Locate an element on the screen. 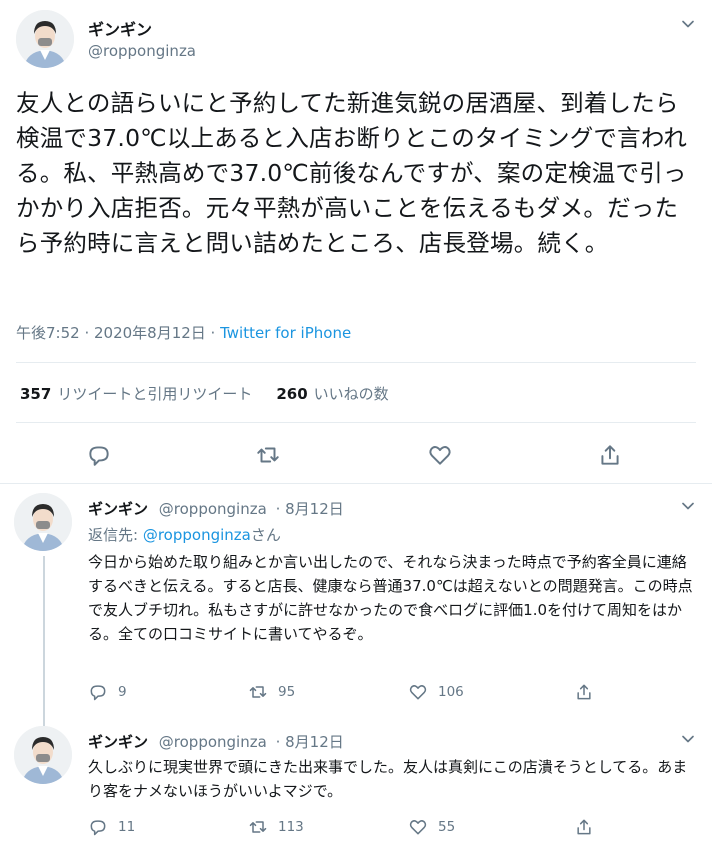  like-count: 55 is located at coordinates (447, 827).